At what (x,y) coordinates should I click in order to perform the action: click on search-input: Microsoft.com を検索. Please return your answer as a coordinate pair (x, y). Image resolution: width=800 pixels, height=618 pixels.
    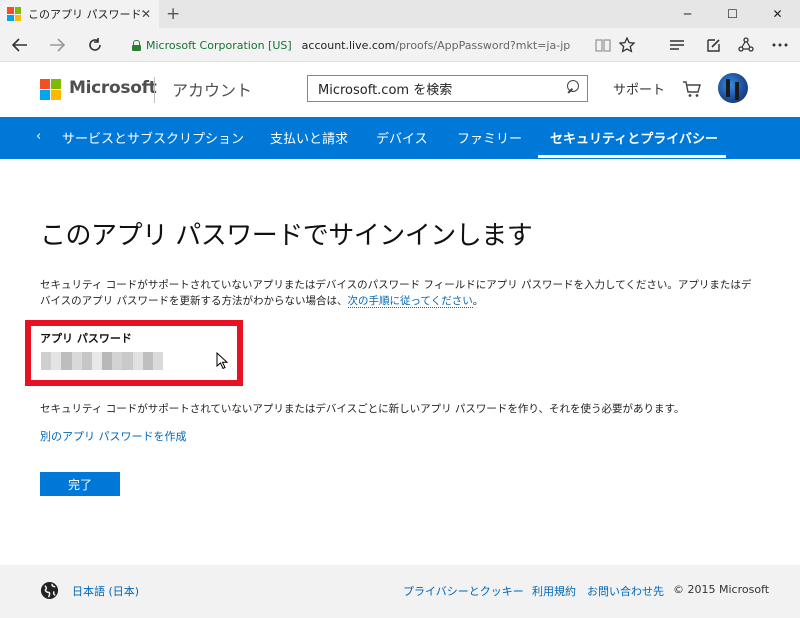
    Looking at the image, I should click on (447, 88).